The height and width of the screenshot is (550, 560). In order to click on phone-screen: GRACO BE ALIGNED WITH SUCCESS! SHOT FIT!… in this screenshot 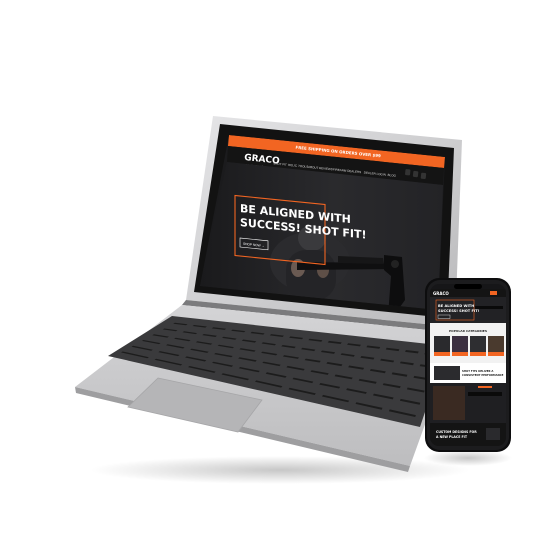, I will do `click(468, 365)`.